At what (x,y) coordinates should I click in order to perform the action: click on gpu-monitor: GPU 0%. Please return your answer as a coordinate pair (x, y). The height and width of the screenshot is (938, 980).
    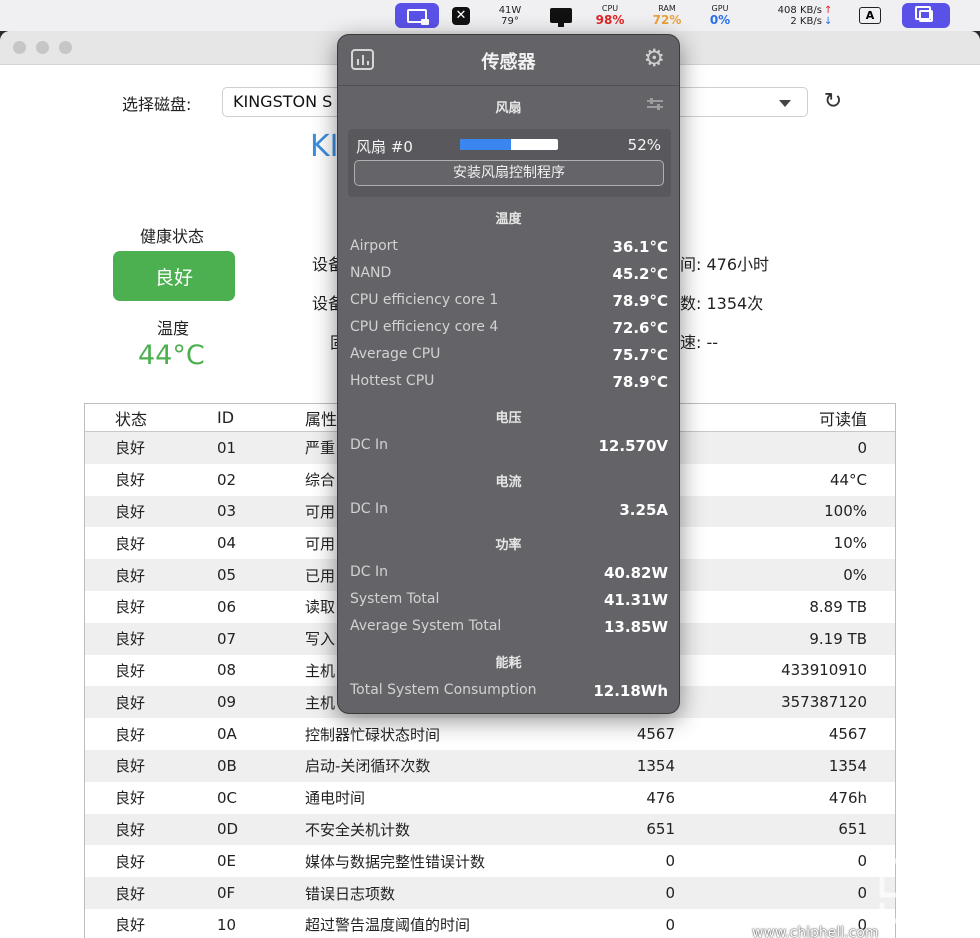
    Looking at the image, I should click on (720, 15).